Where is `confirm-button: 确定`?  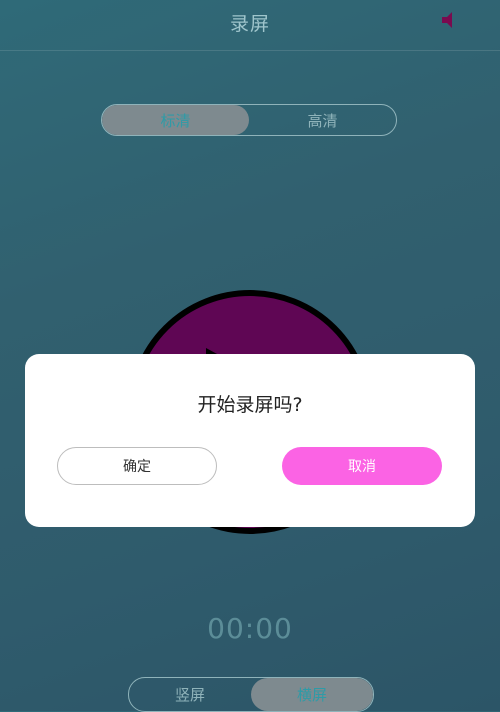
confirm-button: 确定 is located at coordinates (137, 466).